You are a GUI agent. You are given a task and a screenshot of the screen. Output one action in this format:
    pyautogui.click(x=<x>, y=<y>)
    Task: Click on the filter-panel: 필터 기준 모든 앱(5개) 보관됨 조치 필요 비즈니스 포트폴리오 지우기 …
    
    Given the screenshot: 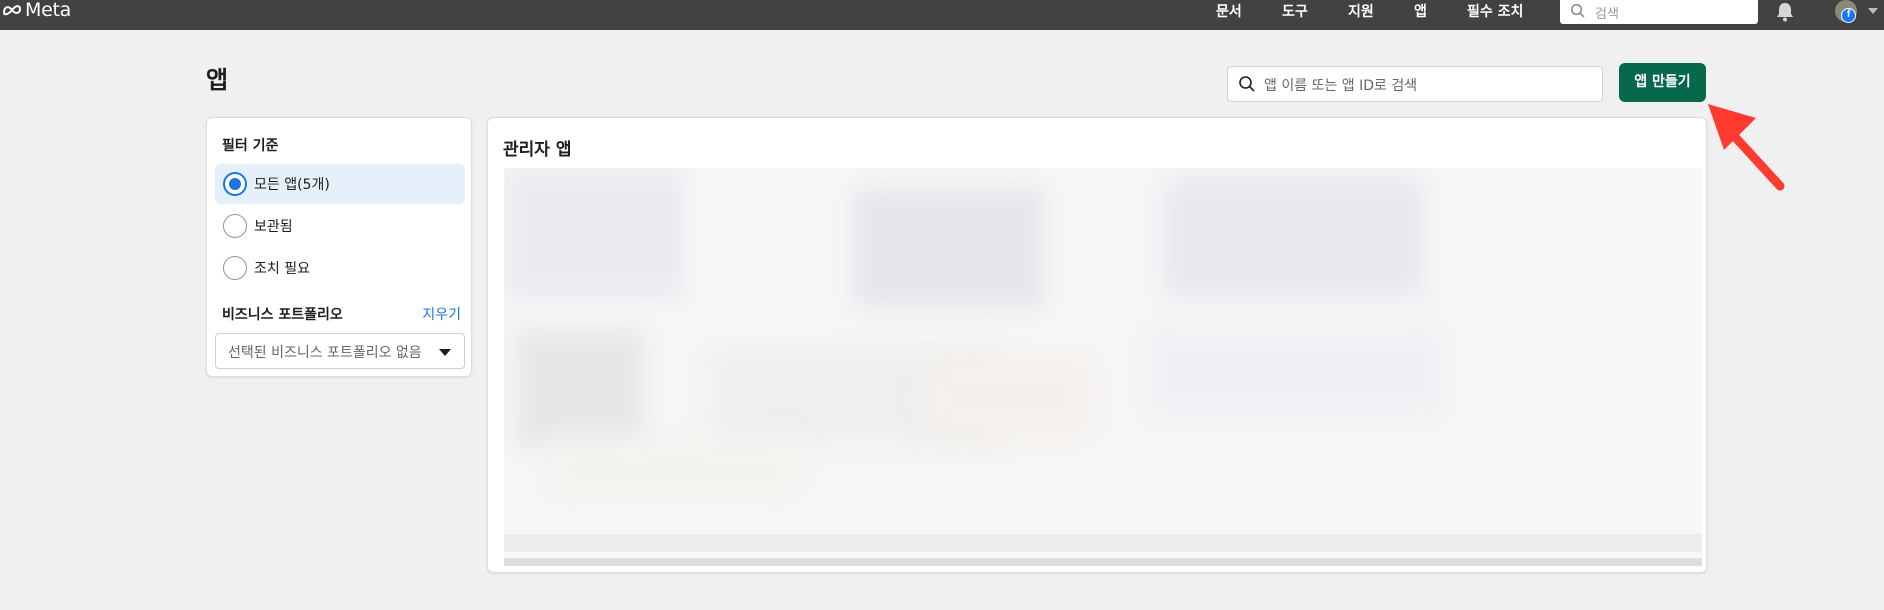 What is the action you would take?
    pyautogui.click(x=339, y=247)
    